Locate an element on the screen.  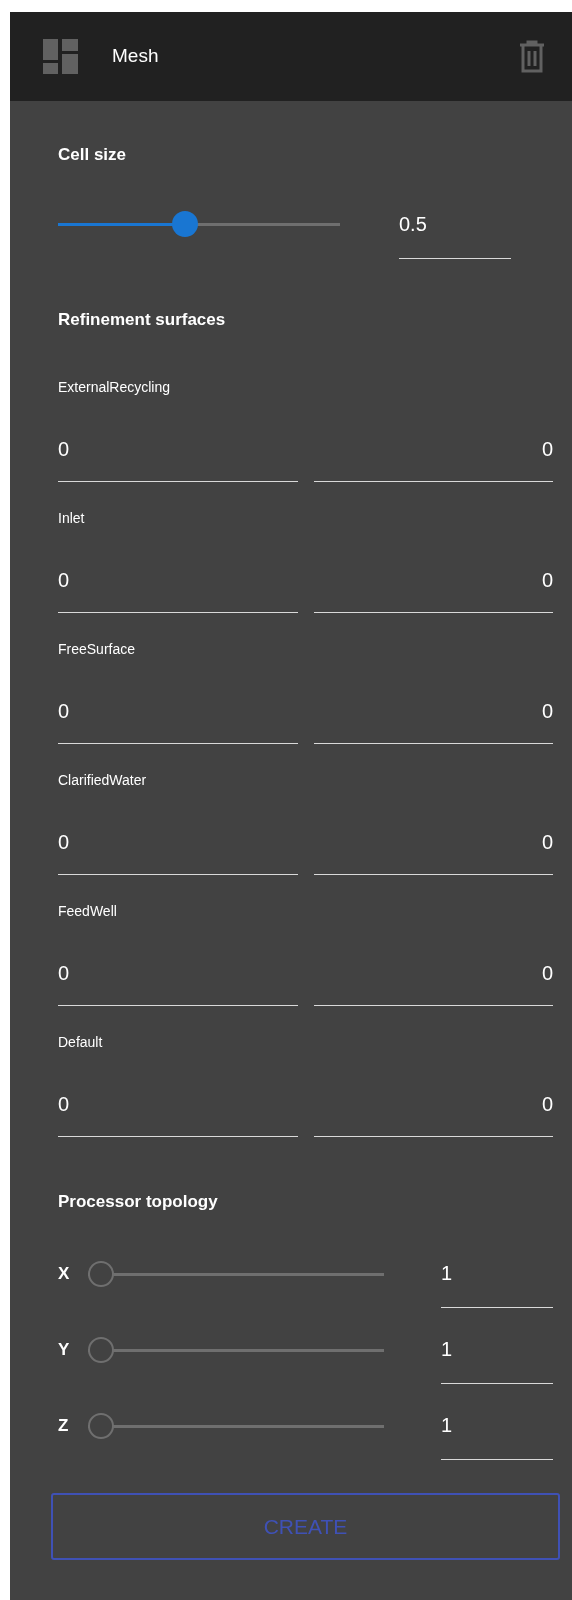
panel-title: Mesh is located at coordinates (135, 56).